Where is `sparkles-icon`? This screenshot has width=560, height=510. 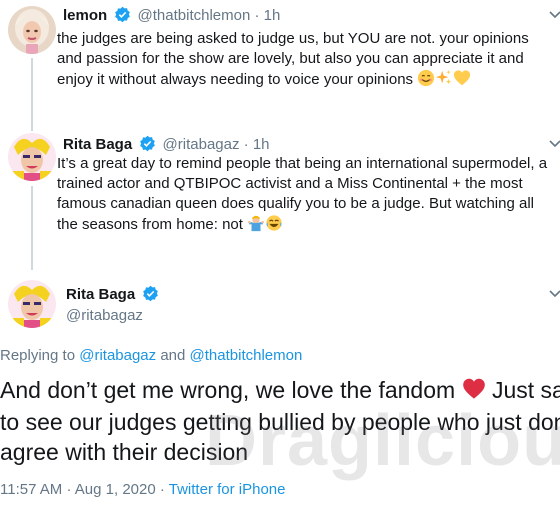 sparkles-icon is located at coordinates (444, 81).